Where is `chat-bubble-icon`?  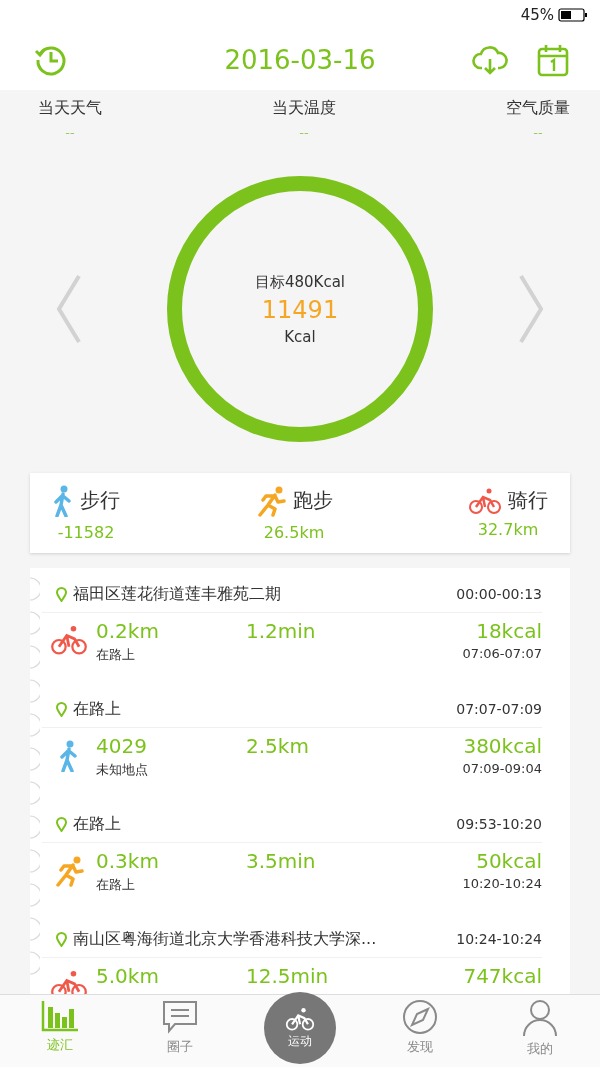 chat-bubble-icon is located at coordinates (180, 1017).